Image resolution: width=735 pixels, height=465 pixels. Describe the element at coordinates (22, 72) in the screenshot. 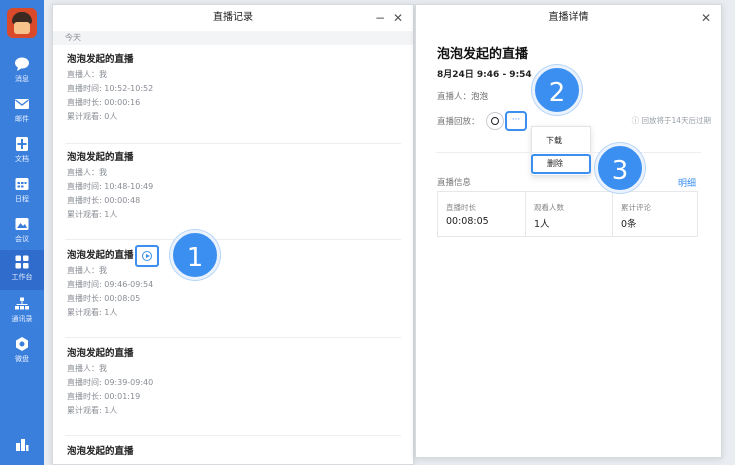

I see `sidebar-item-messages: 消息` at that location.